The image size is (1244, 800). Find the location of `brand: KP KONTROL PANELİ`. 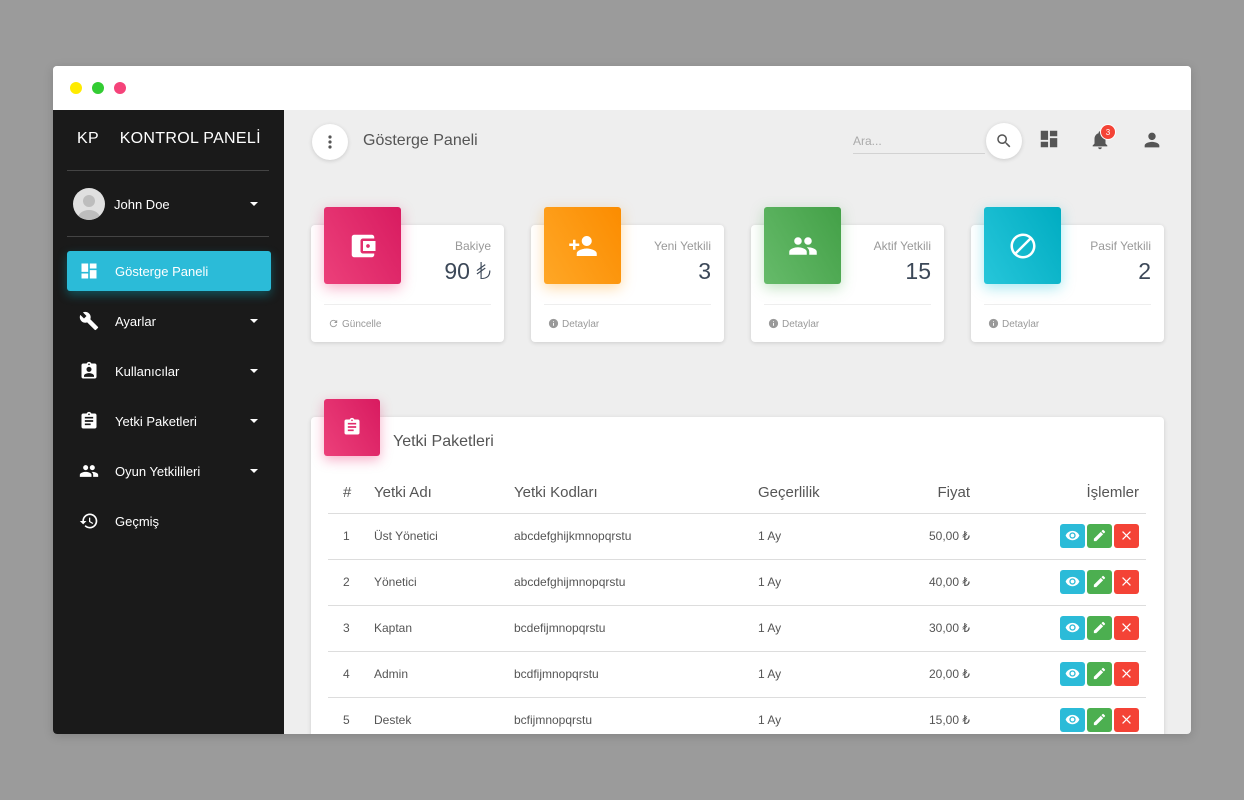

brand: KP KONTROL PANELİ is located at coordinates (169, 139).